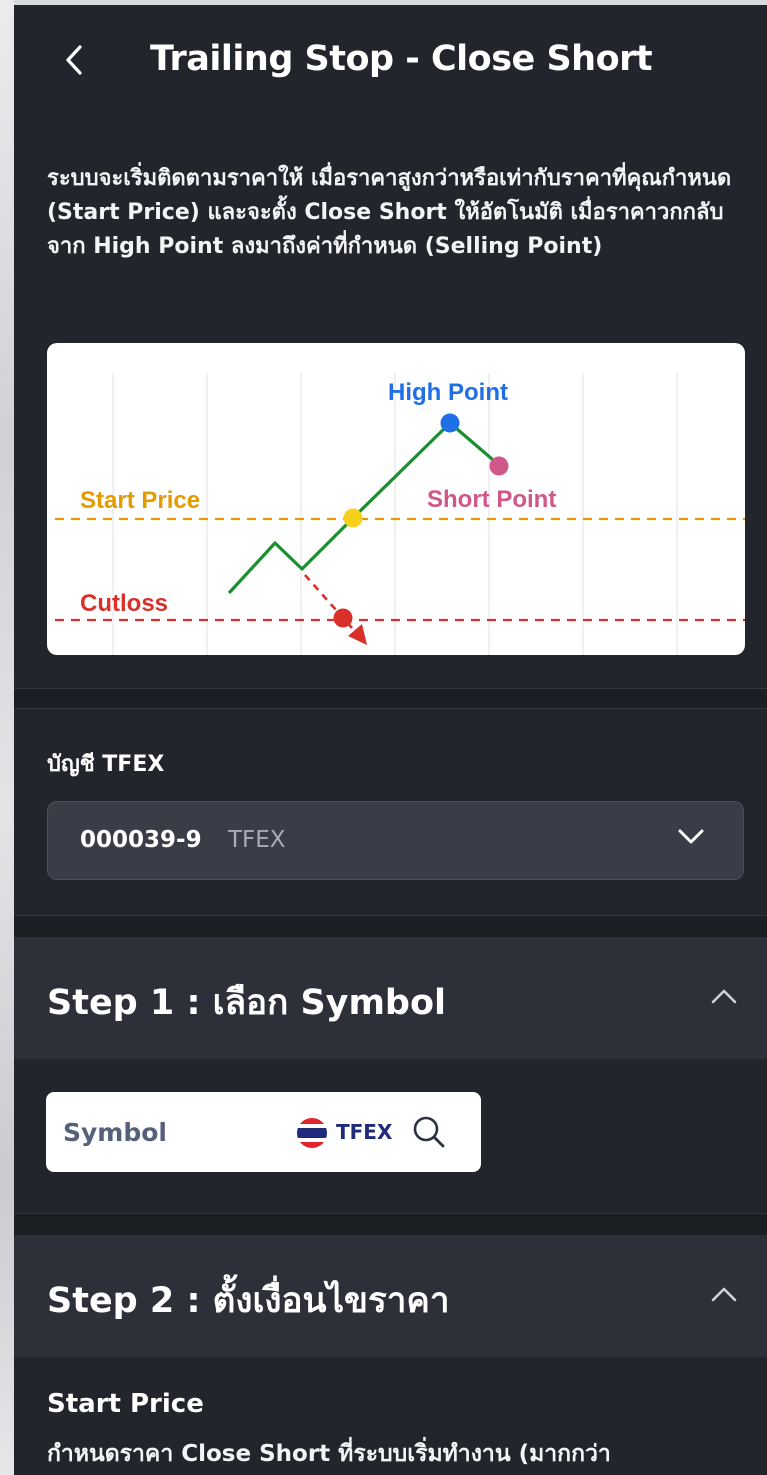 This screenshot has height=1475, width=767. What do you see at coordinates (141, 840) in the screenshot?
I see `account-number: 000039-9` at bounding box center [141, 840].